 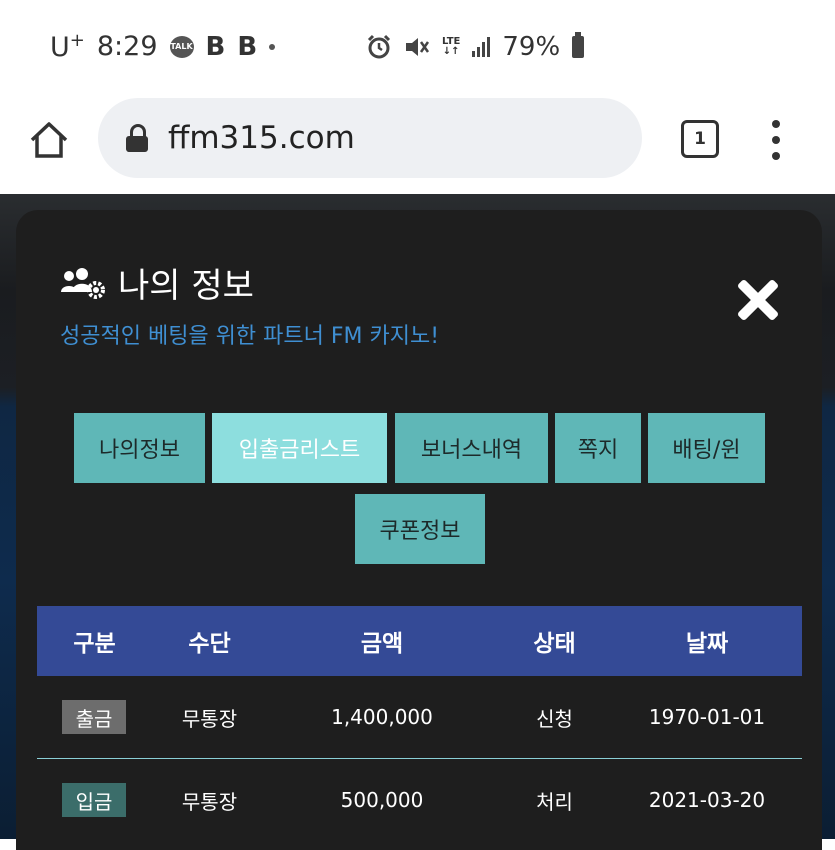 What do you see at coordinates (554, 644) in the screenshot?
I see `header-status: 상태` at bounding box center [554, 644].